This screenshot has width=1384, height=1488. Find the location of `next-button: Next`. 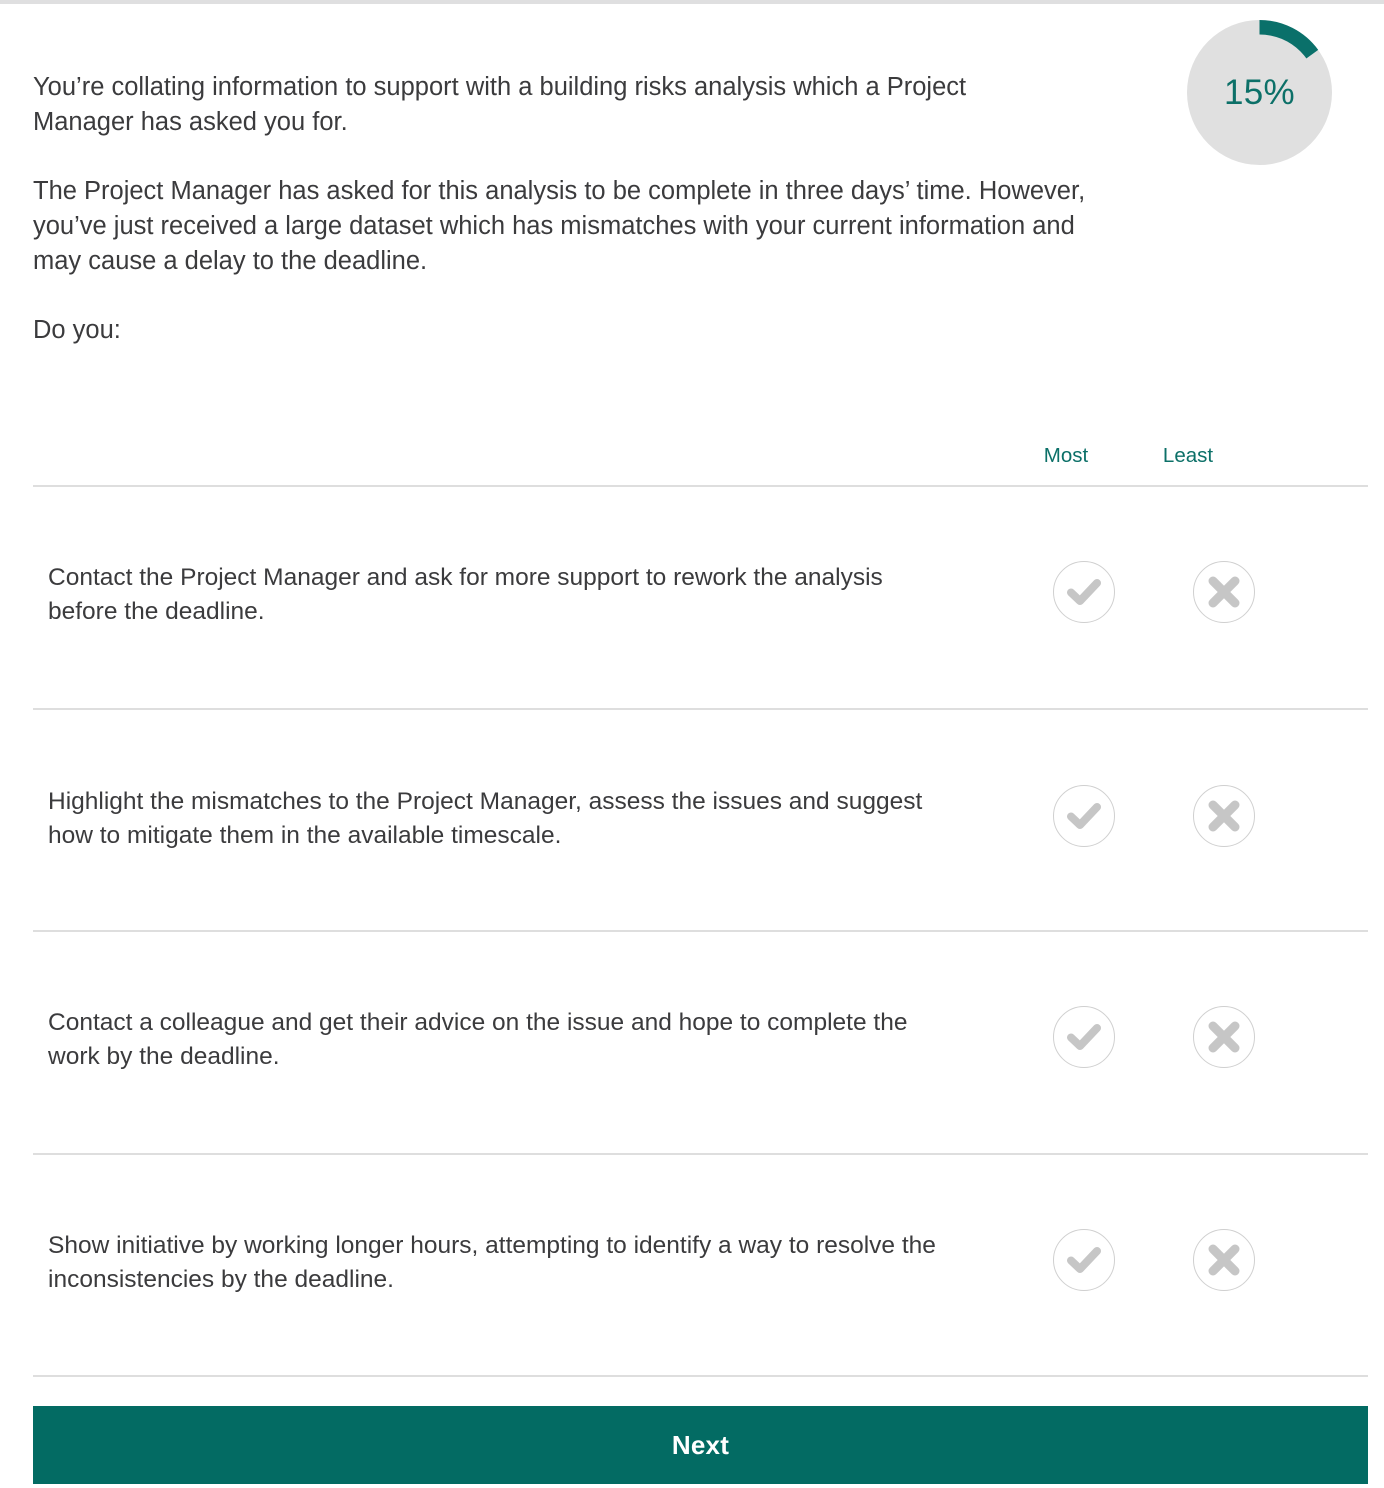

next-button: Next is located at coordinates (700, 1445).